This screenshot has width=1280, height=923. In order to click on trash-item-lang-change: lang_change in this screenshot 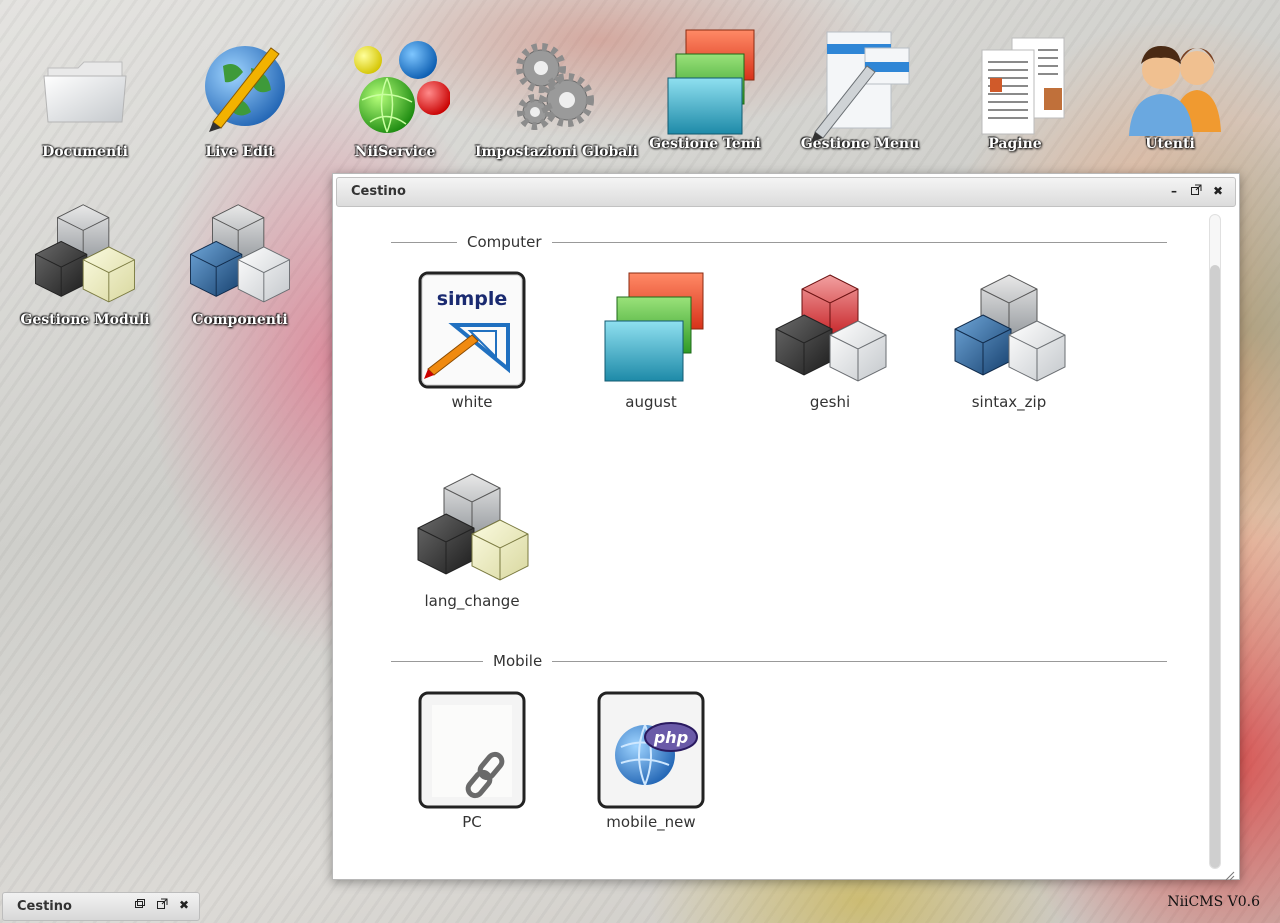, I will do `click(472, 540)`.